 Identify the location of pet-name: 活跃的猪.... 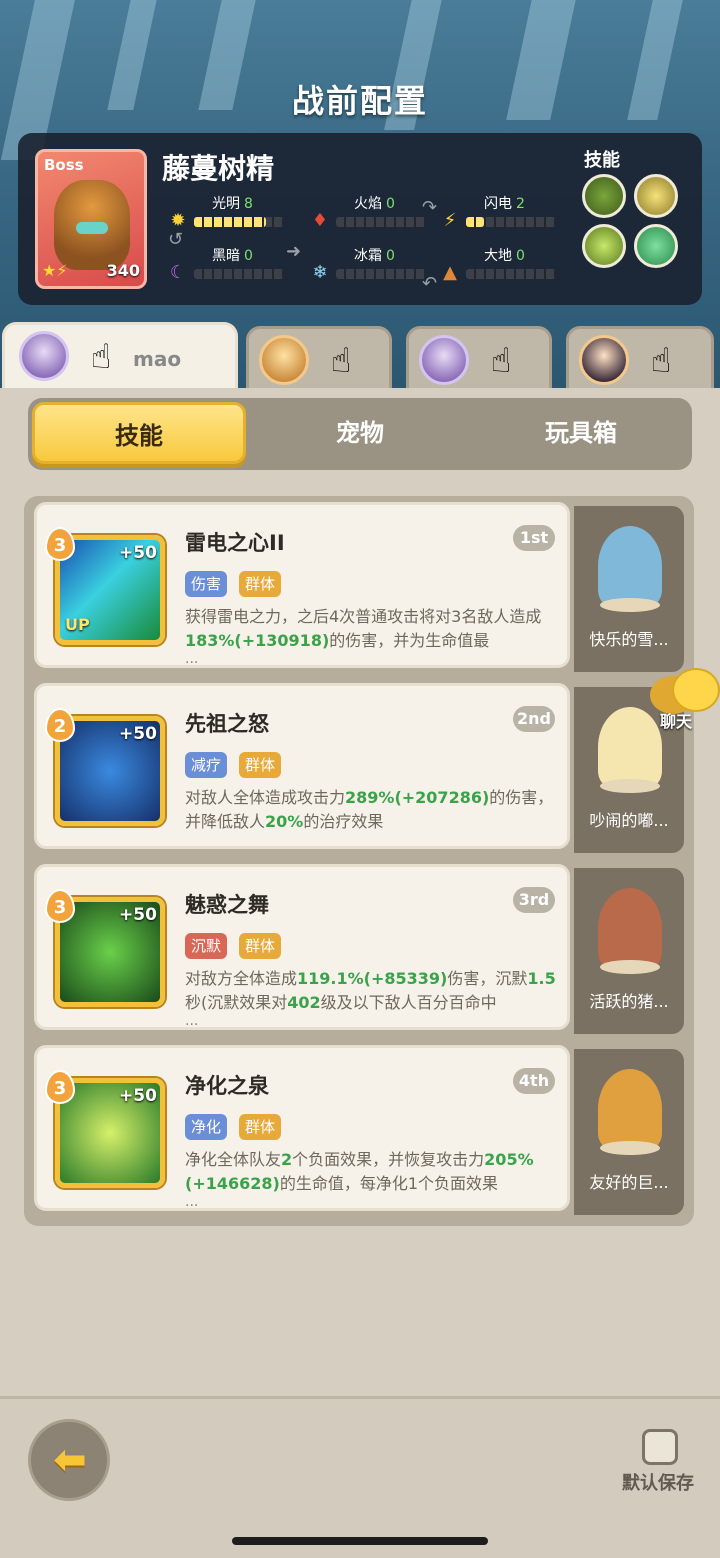
(629, 1001).